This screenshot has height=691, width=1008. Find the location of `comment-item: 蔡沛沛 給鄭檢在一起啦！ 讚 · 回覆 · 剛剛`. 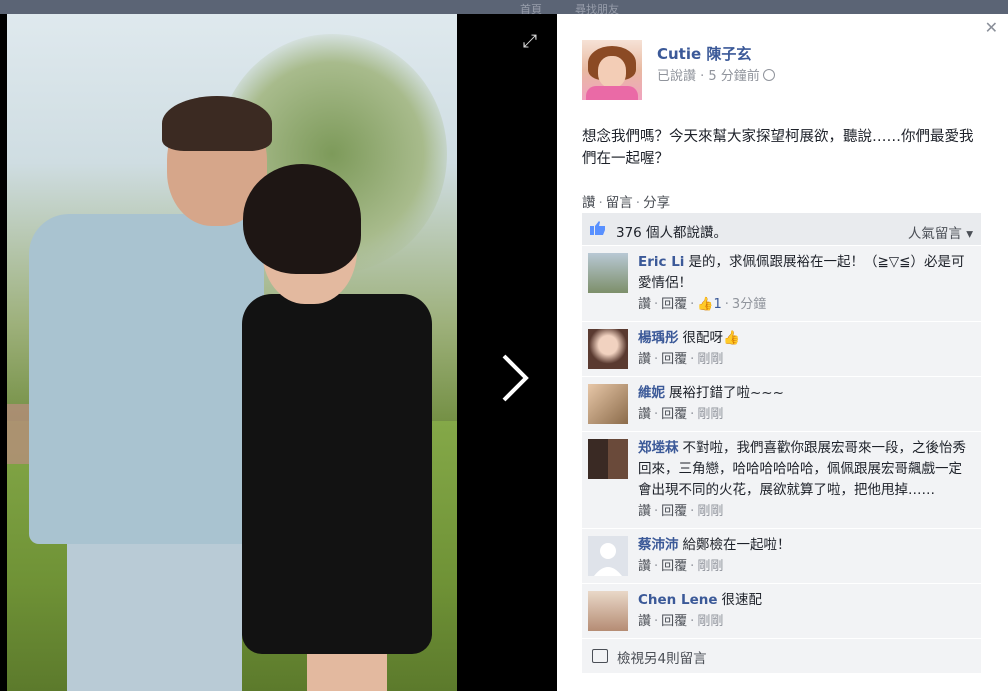

comment-item: 蔡沛沛 給鄭檢在一起啦！ 讚 · 回覆 · 剛剛 is located at coordinates (781, 556).